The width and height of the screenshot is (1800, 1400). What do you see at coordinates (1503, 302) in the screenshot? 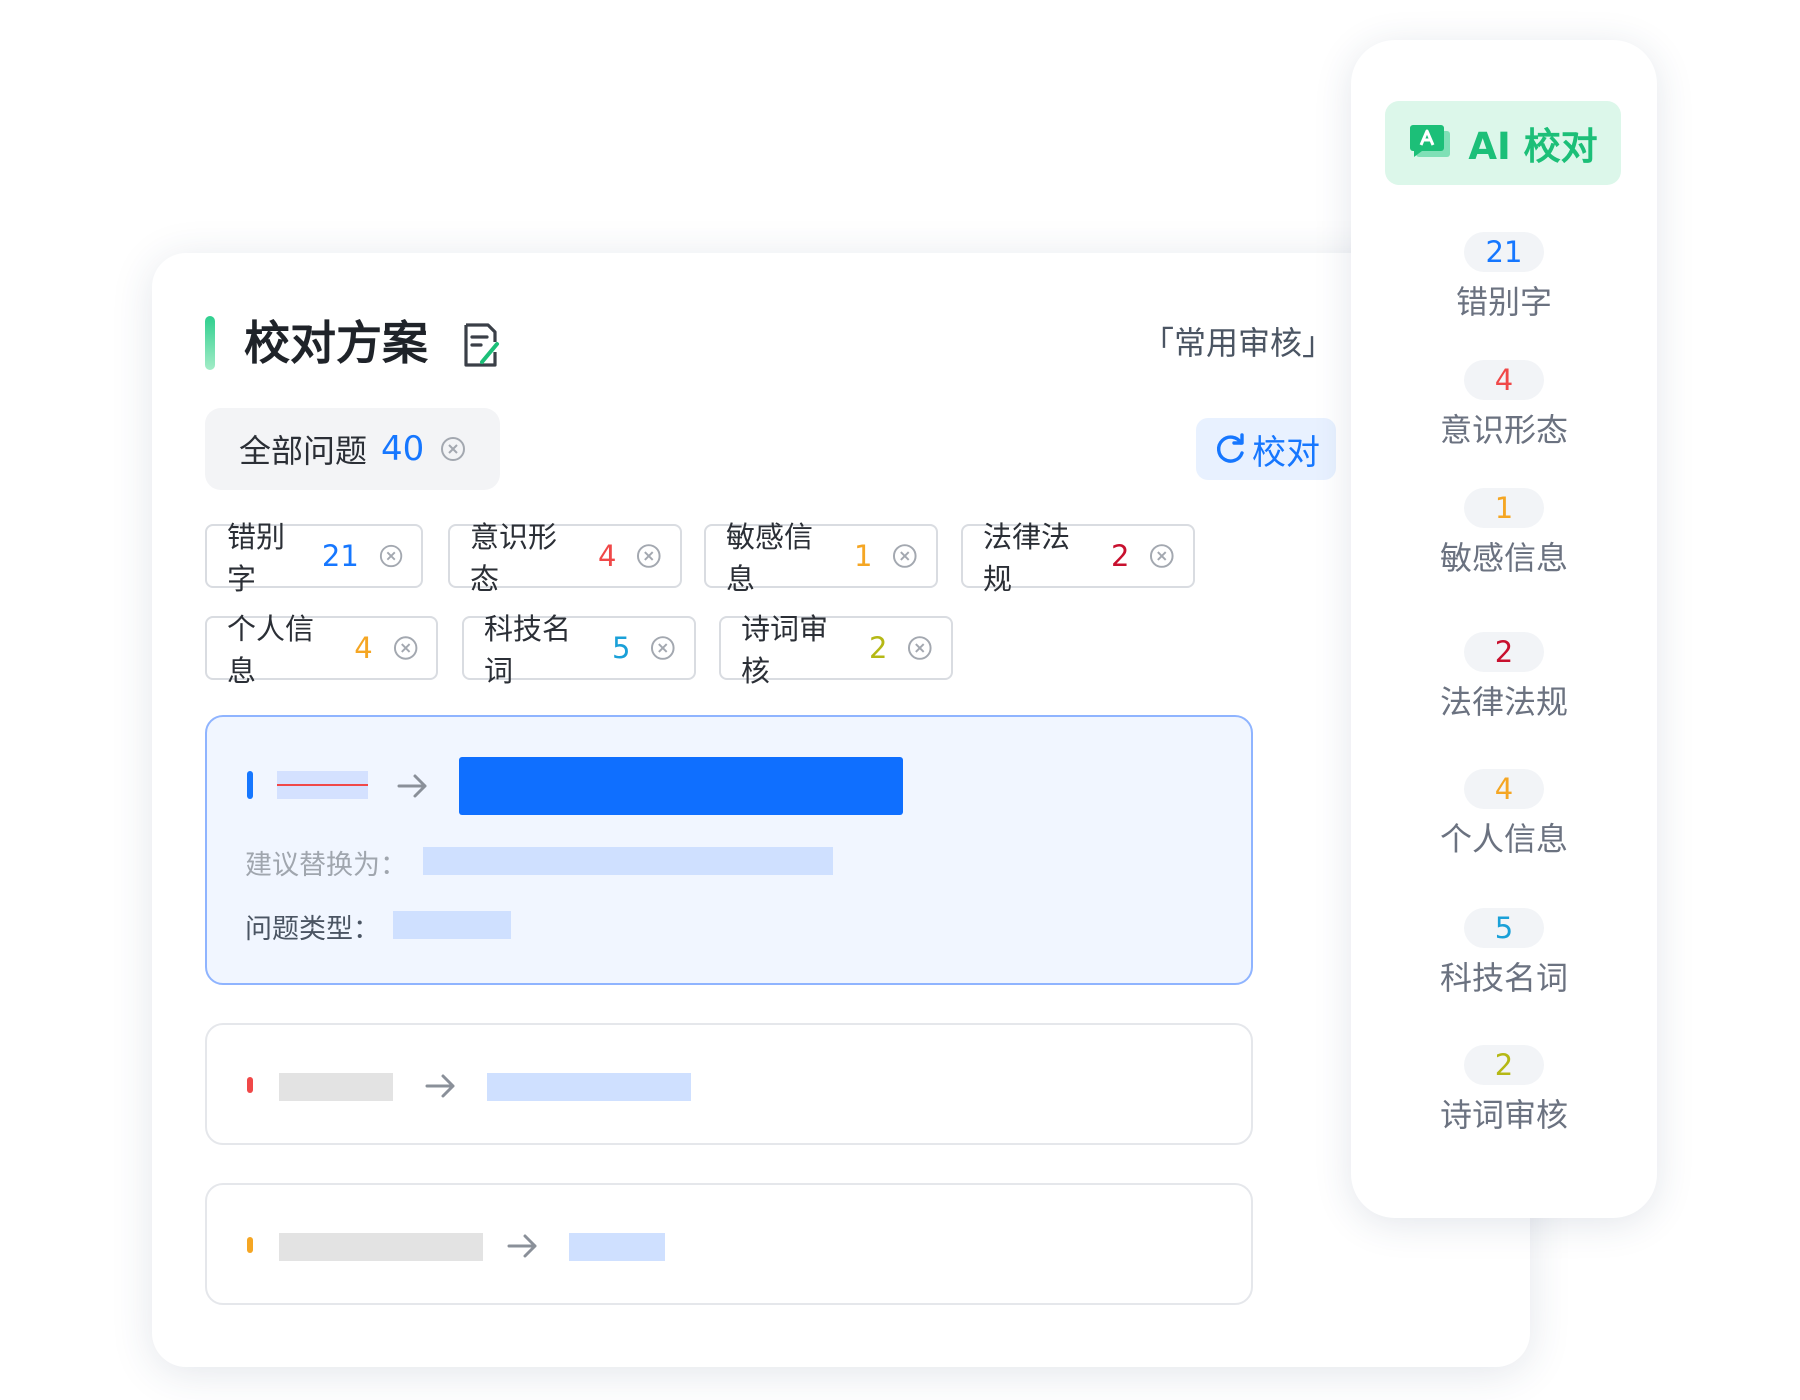
I see `stat-label: 错别字` at bounding box center [1503, 302].